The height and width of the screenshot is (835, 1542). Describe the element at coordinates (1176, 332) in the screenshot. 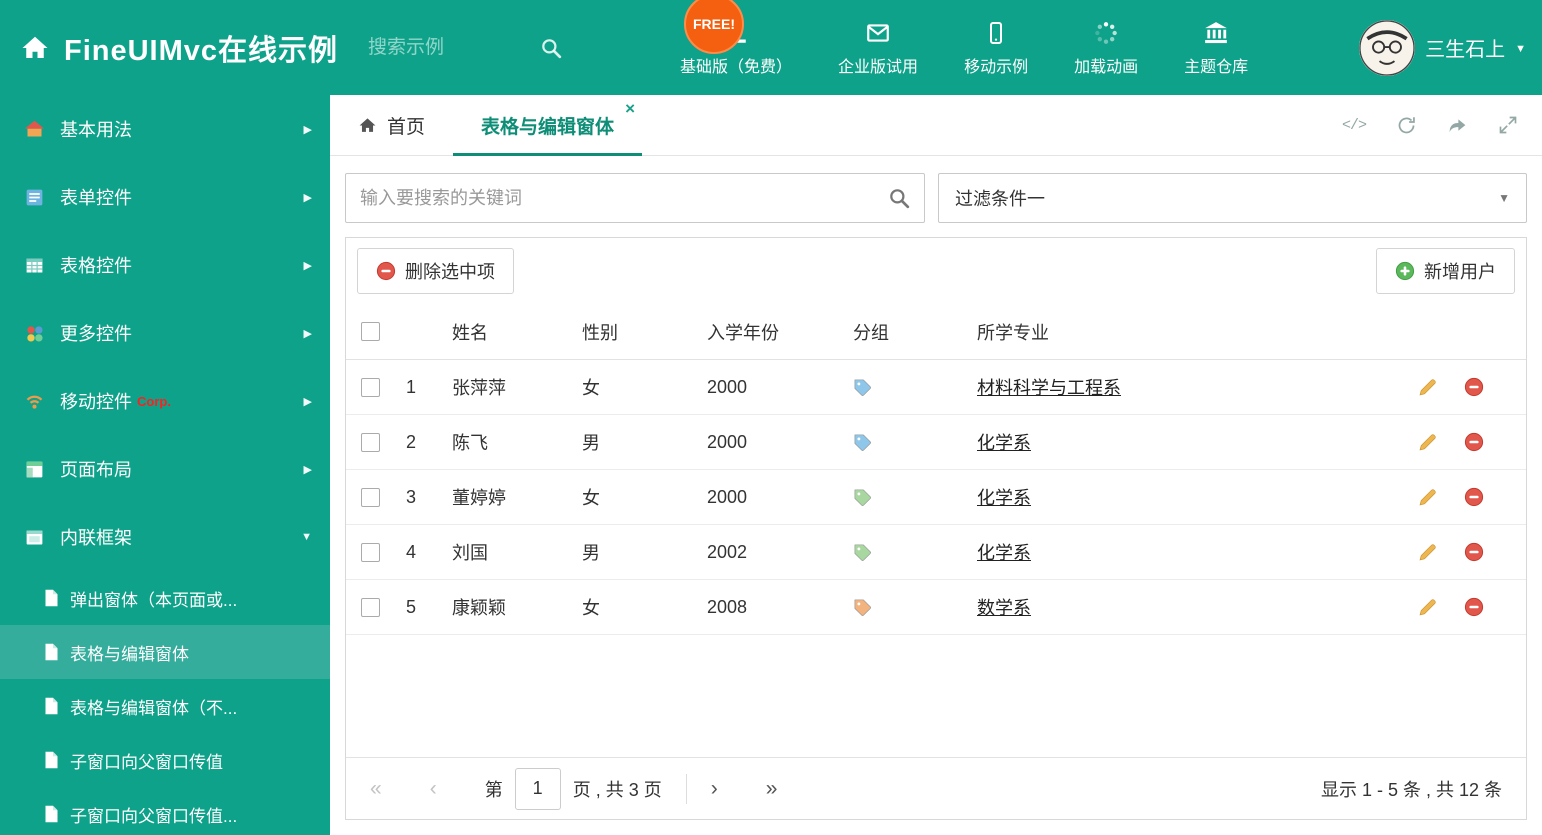

I see `col-header-major: 所学专业` at that location.